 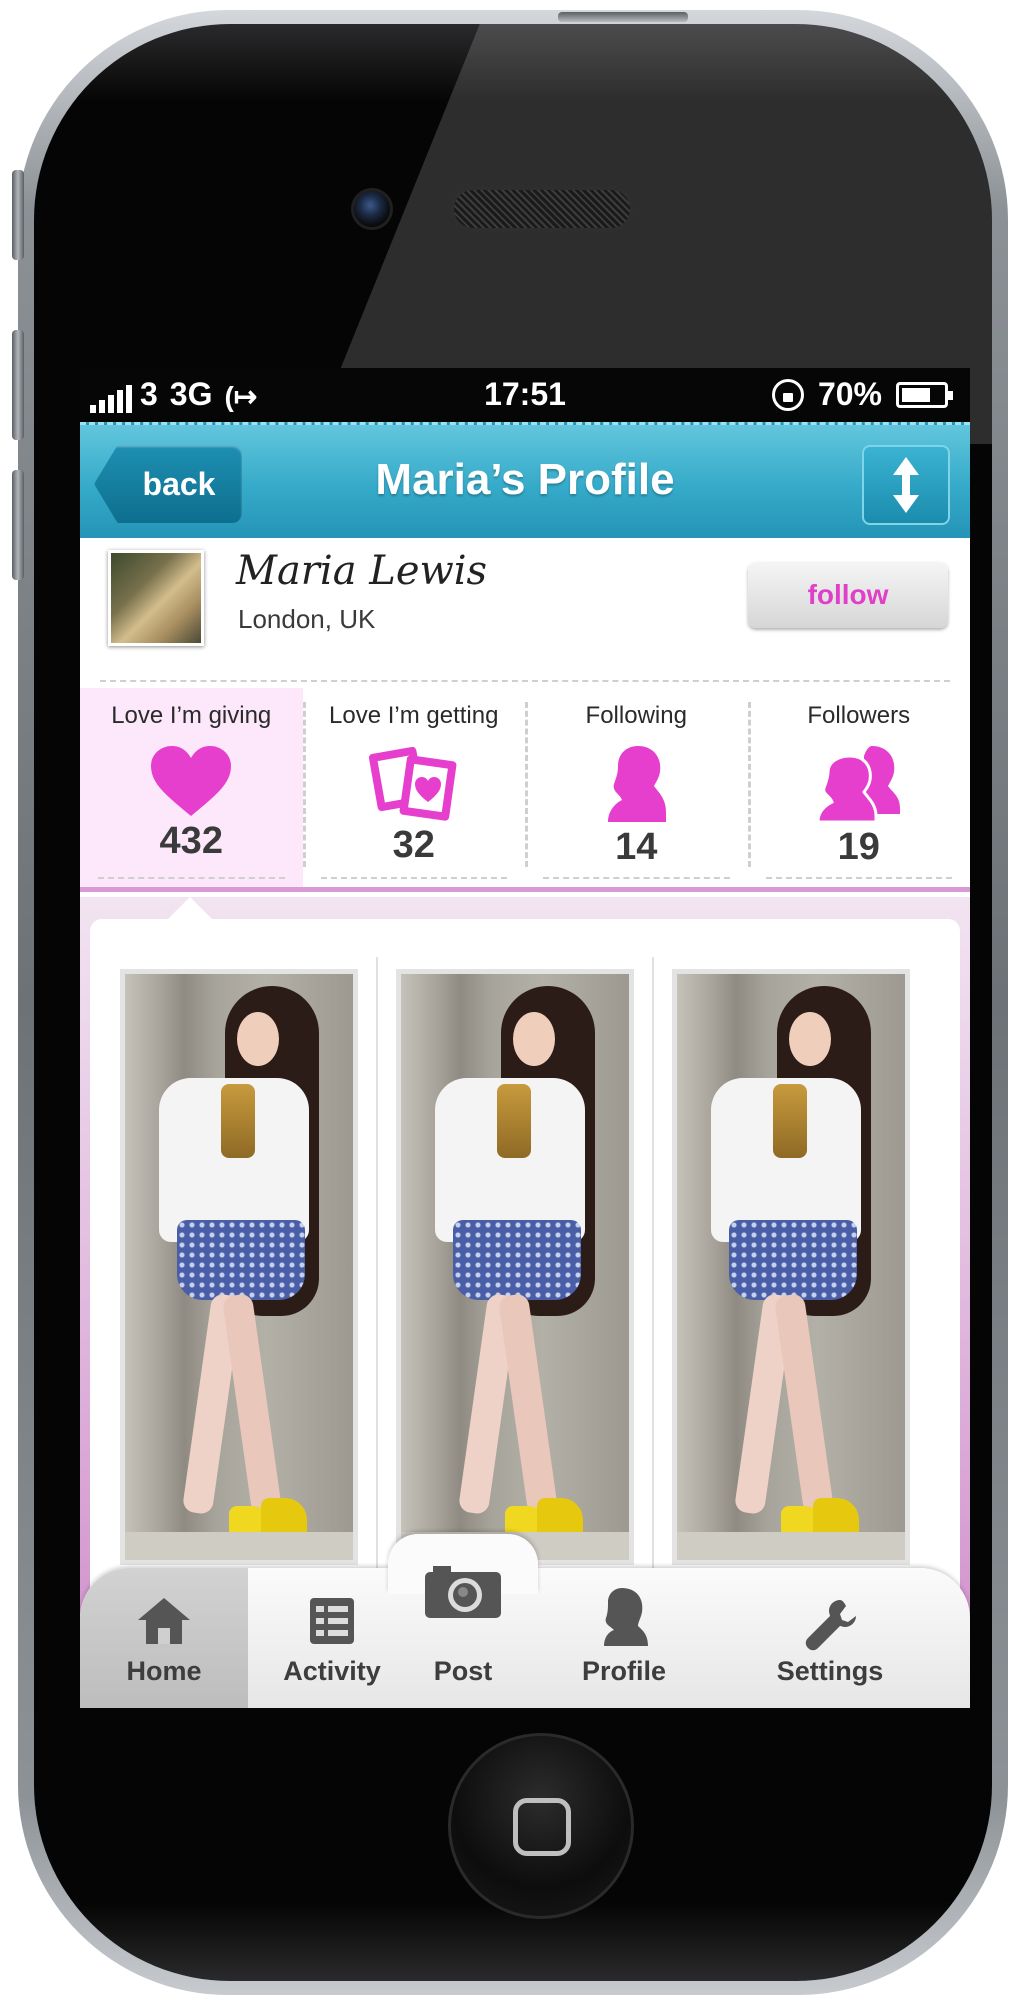 I want to click on divider, so click(x=525, y=681).